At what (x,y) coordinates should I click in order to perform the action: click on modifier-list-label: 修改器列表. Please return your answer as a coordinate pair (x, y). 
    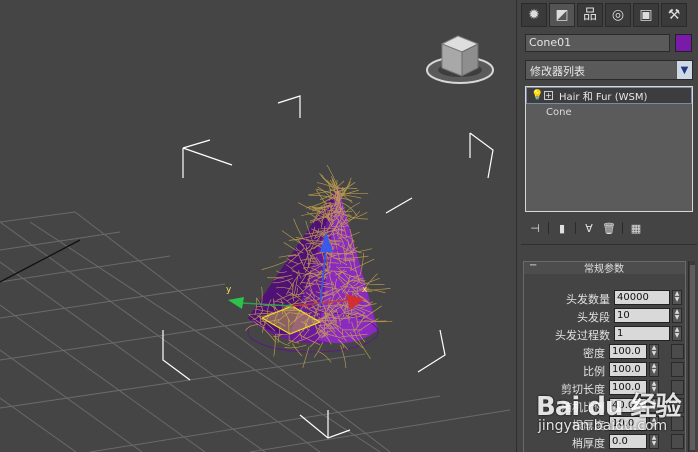
    Looking at the image, I should click on (557, 71).